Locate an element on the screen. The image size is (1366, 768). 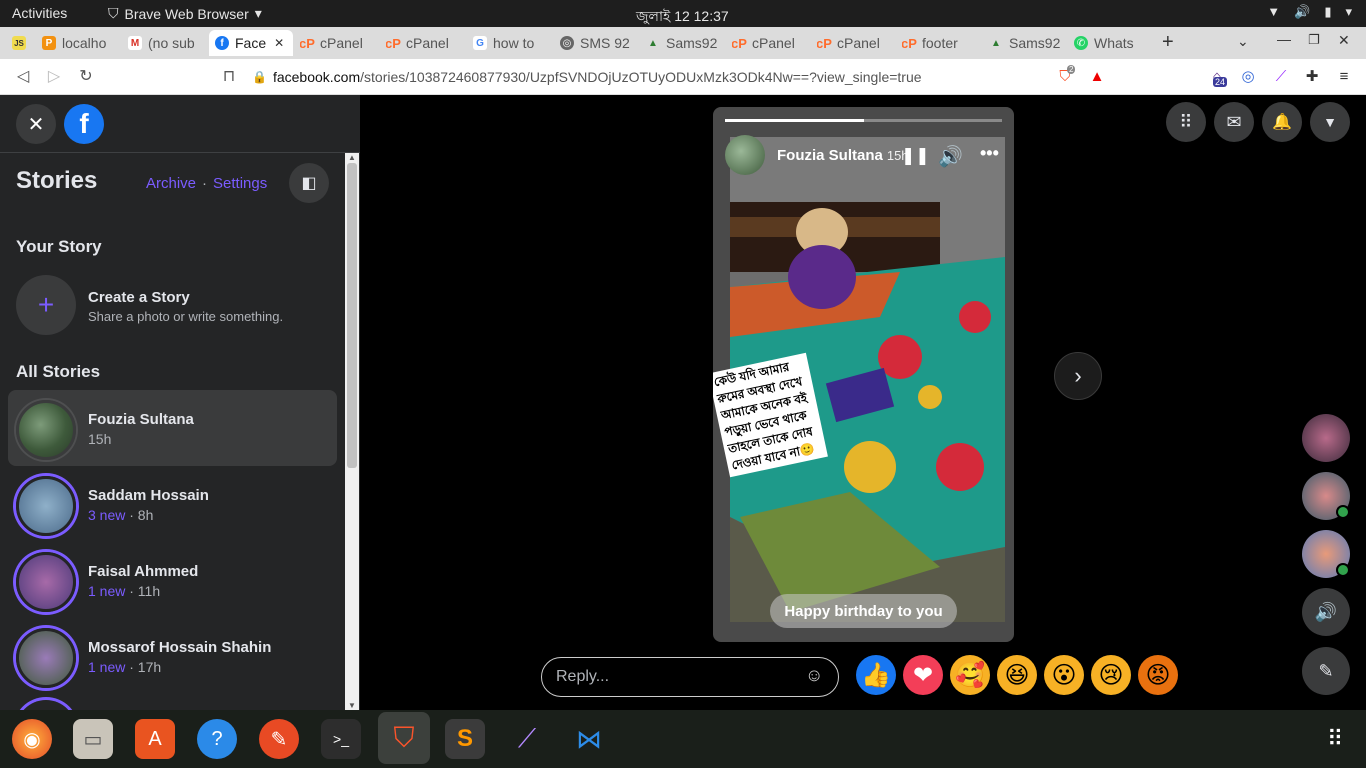
activities-button: Activities is located at coordinates (39, 13).